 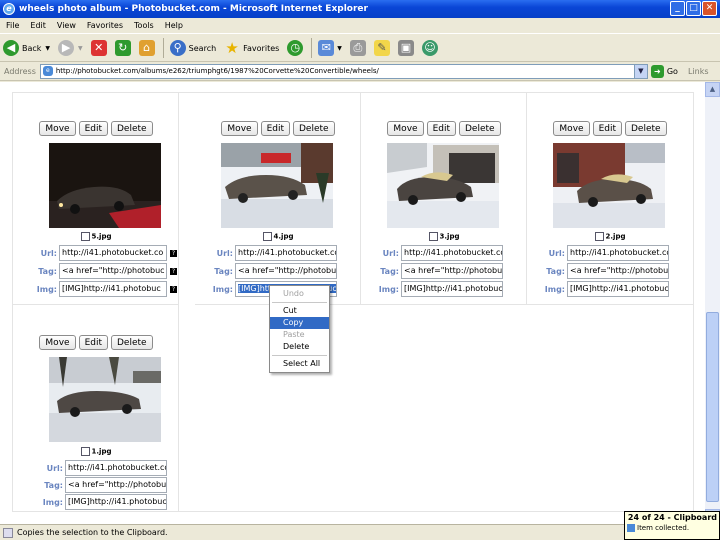 What do you see at coordinates (174, 25) in the screenshot?
I see `menu-help: Help` at bounding box center [174, 25].